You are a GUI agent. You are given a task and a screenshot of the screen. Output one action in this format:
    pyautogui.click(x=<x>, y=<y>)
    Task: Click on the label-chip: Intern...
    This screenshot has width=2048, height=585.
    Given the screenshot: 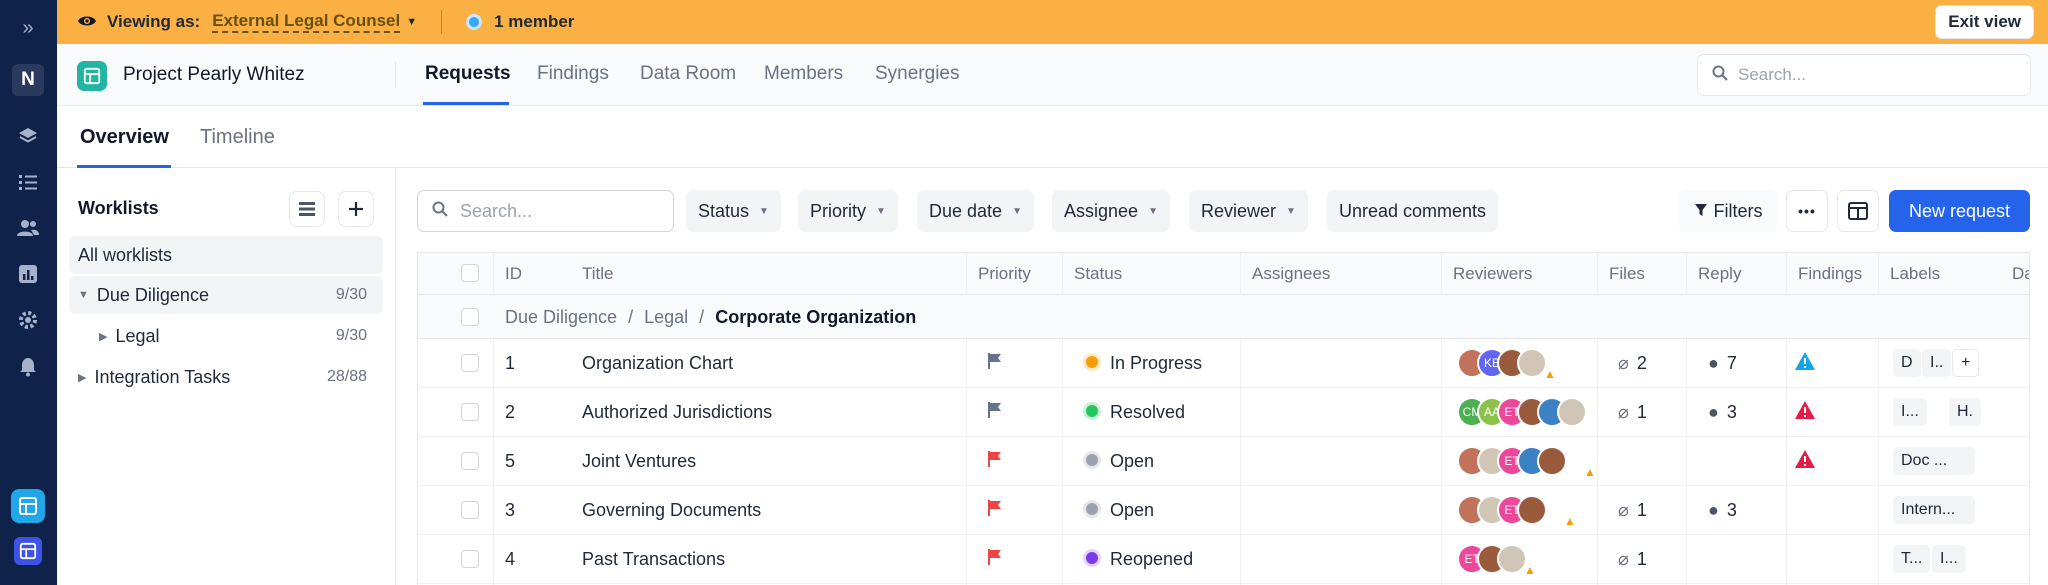 What is the action you would take?
    pyautogui.click(x=1934, y=510)
    